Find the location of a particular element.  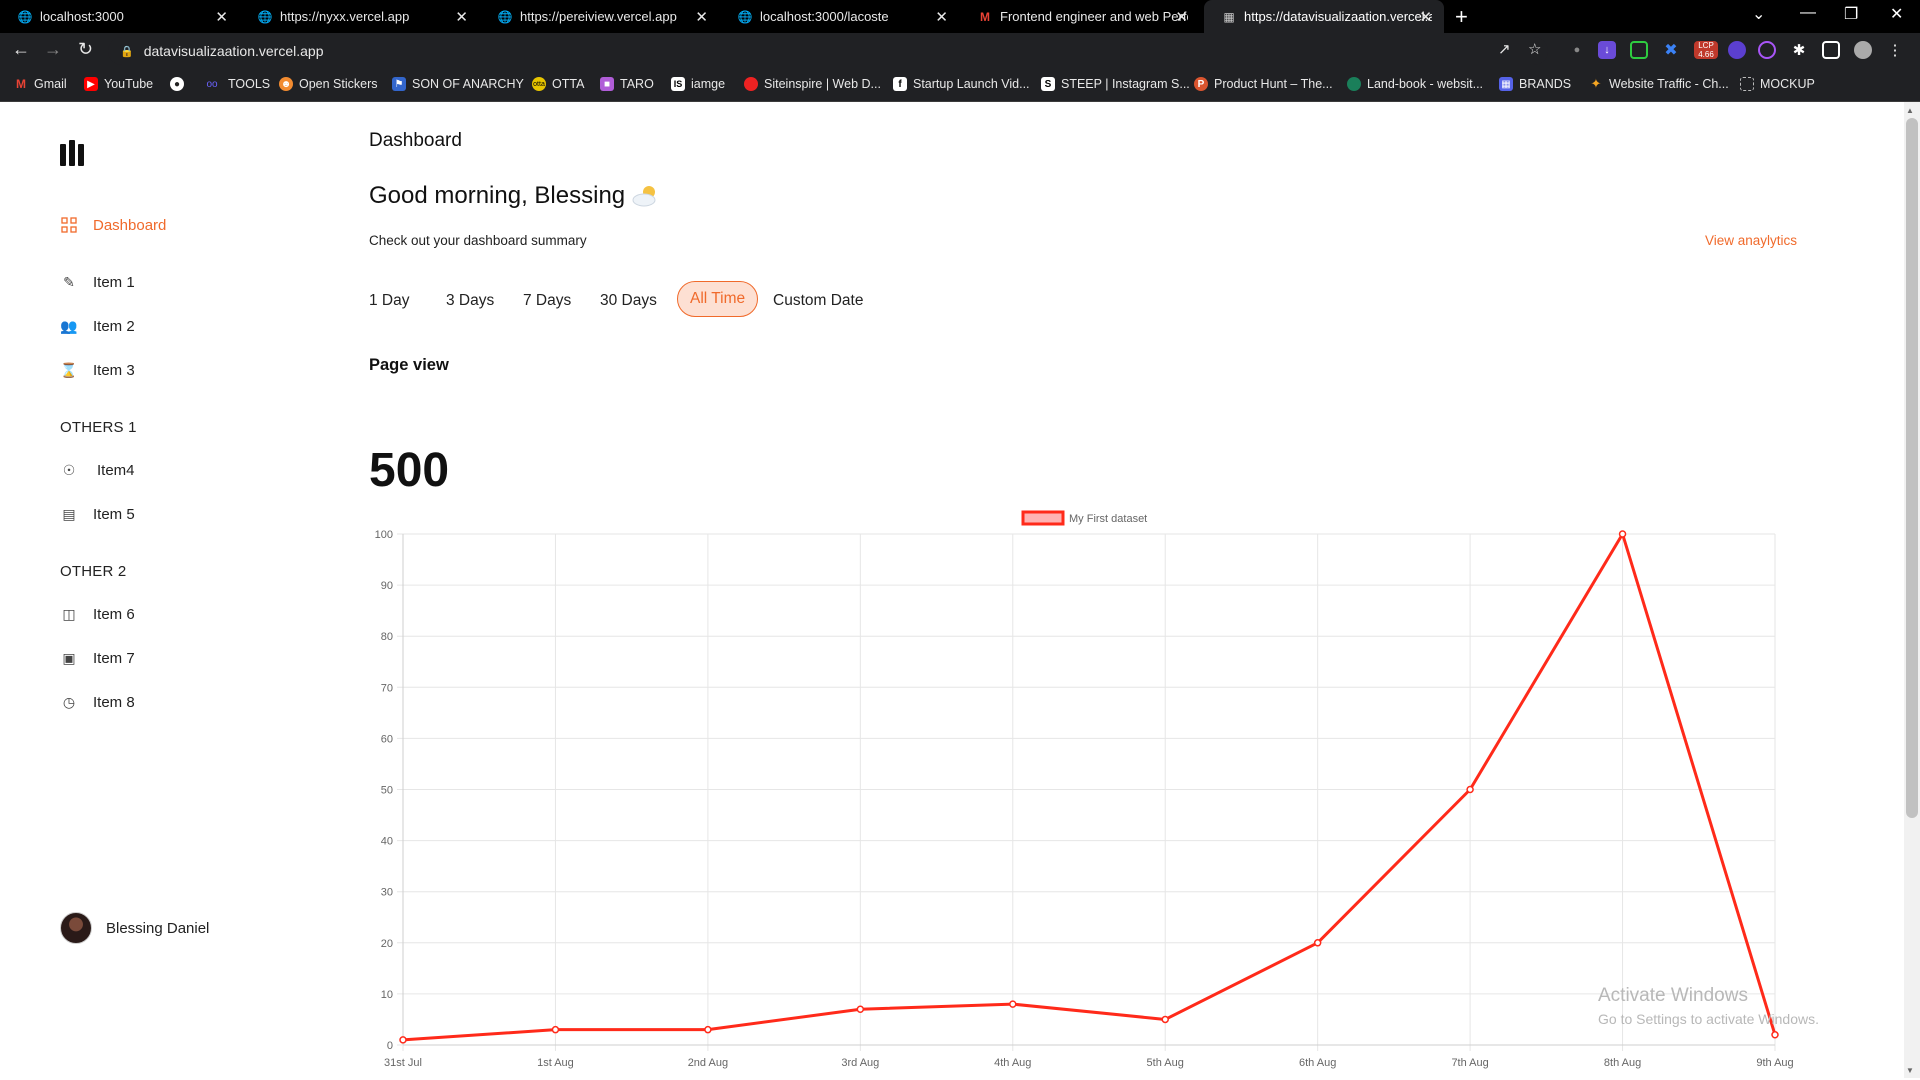

otta-icon: otta is located at coordinates (539, 84).